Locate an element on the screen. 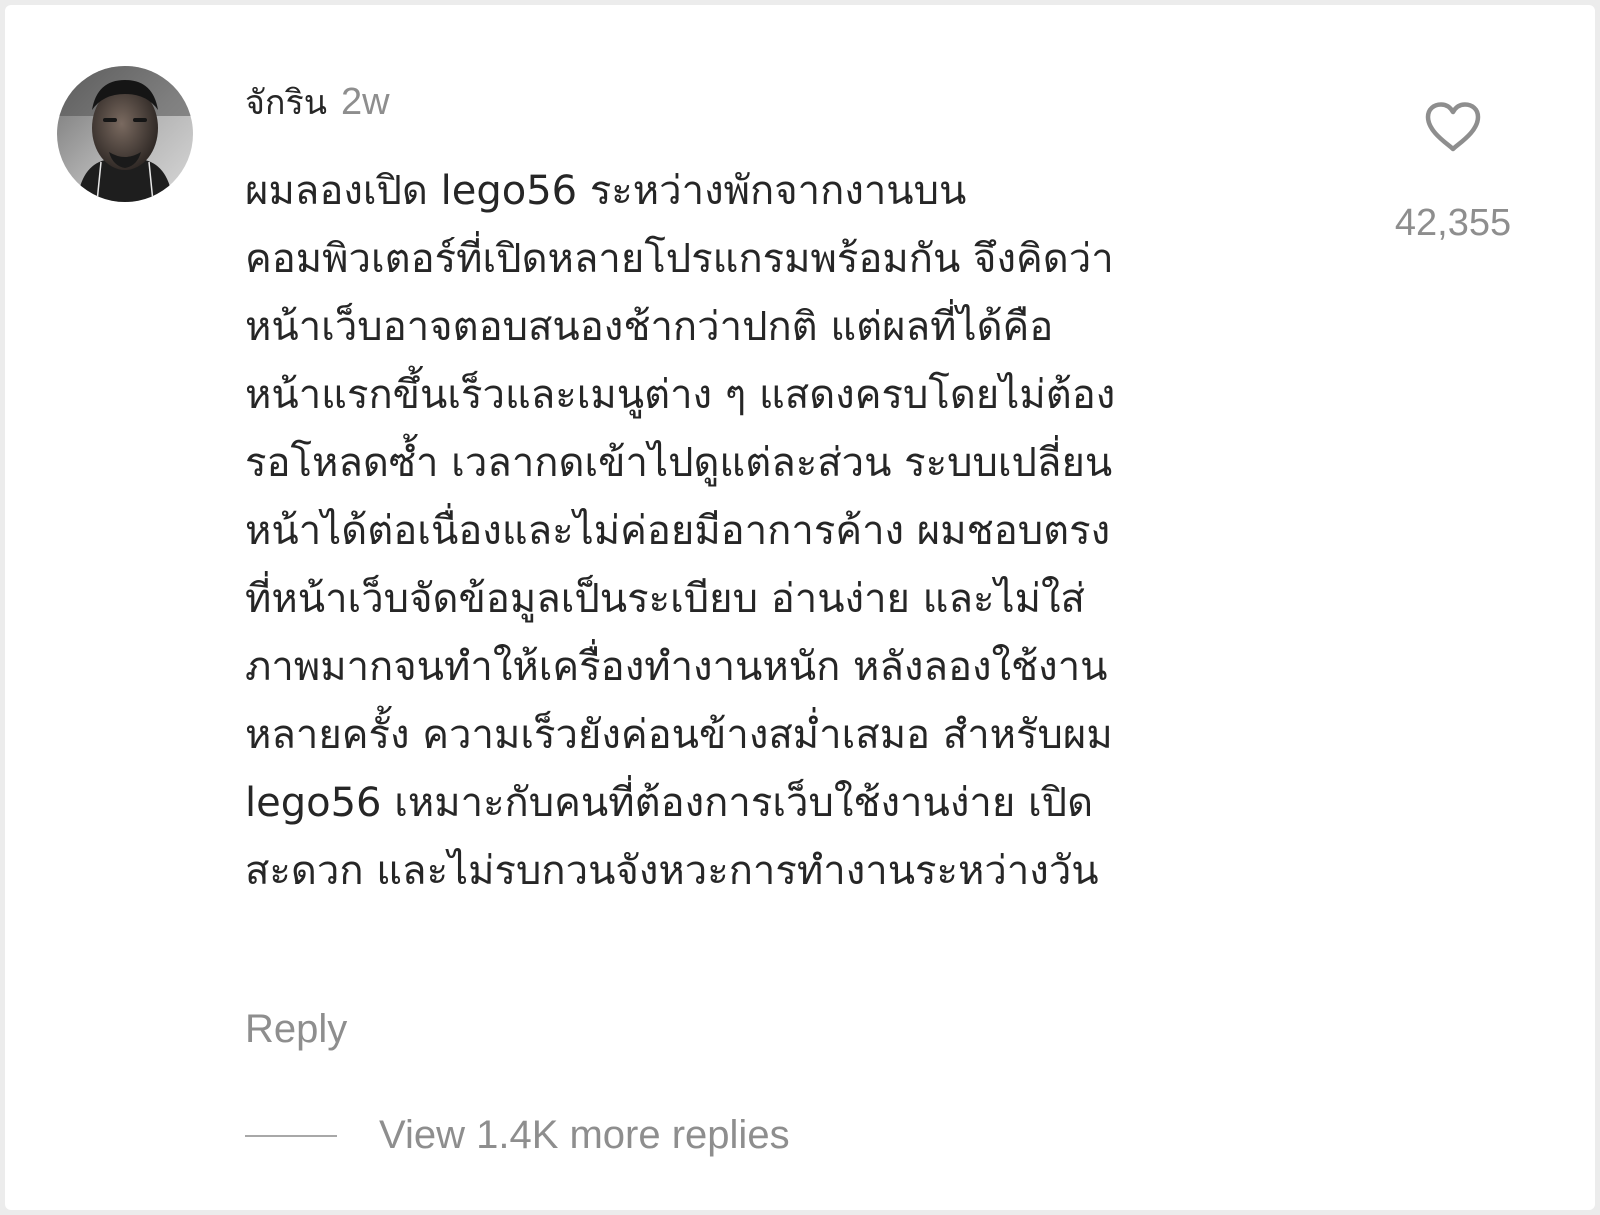 This screenshot has height=1215, width=1600. avatar-photo is located at coordinates (125, 134).